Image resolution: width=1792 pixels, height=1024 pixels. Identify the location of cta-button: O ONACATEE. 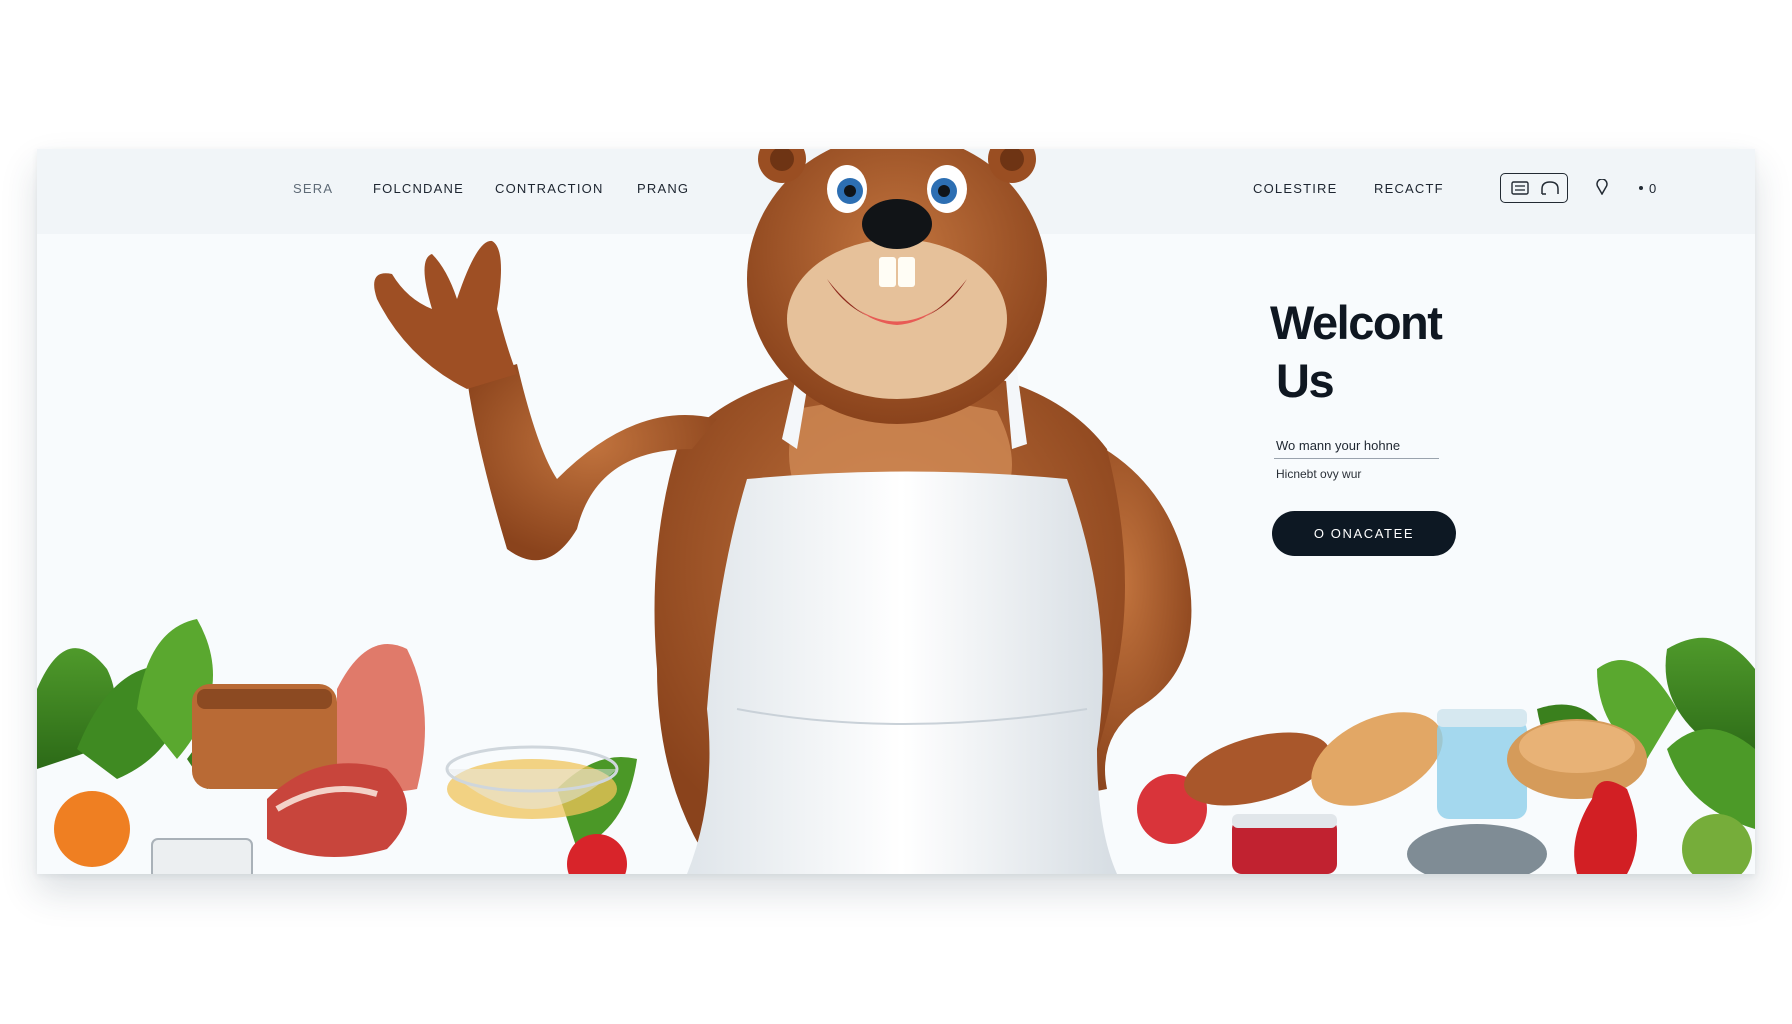
(1364, 533).